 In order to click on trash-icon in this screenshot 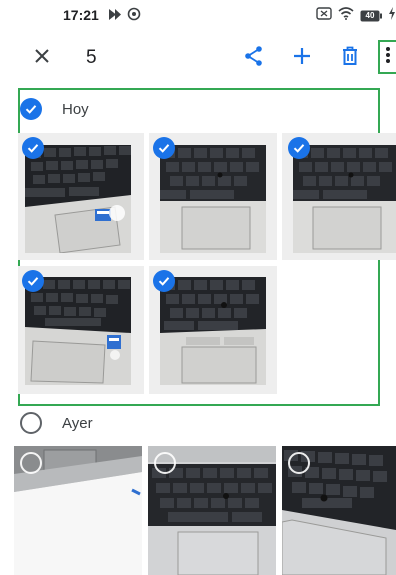, I will do `click(350, 58)`.